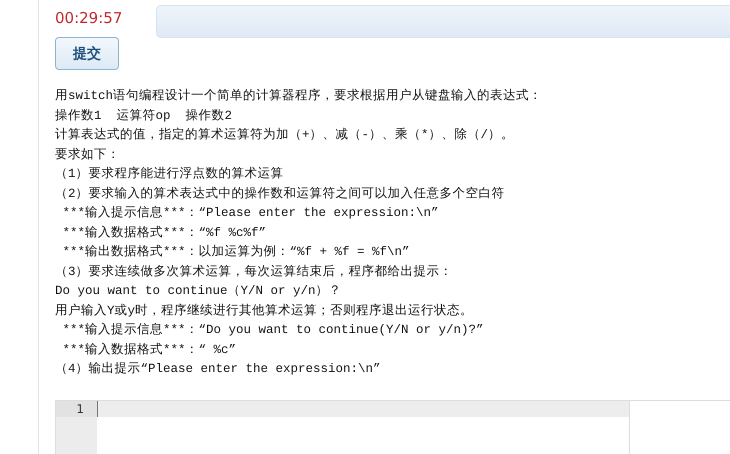 The width and height of the screenshot is (730, 454). I want to click on description-line: ***输入提示信息***：“Do you want to continue(Y/N or y/n)?”, so click(273, 330).